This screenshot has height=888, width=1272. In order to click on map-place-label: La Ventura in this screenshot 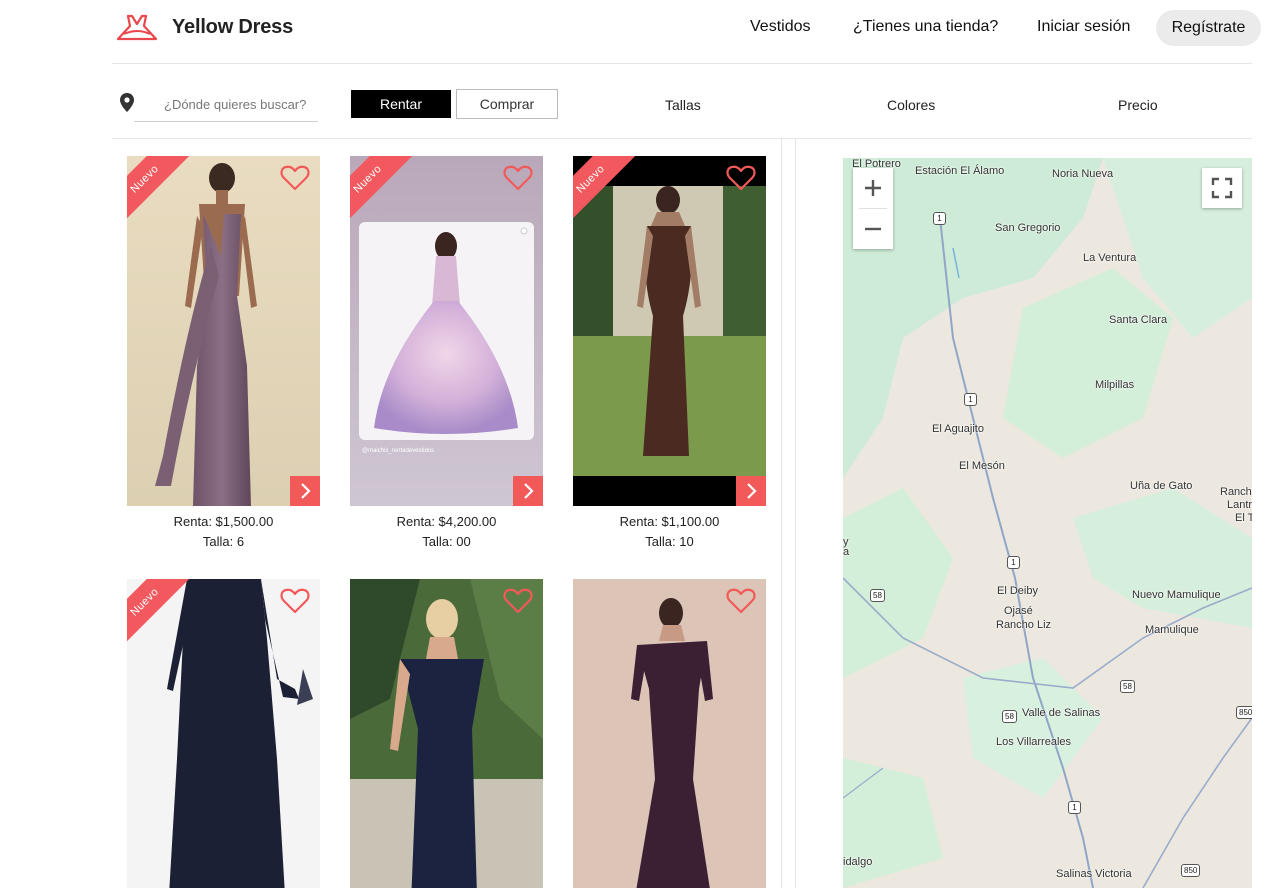, I will do `click(1110, 258)`.